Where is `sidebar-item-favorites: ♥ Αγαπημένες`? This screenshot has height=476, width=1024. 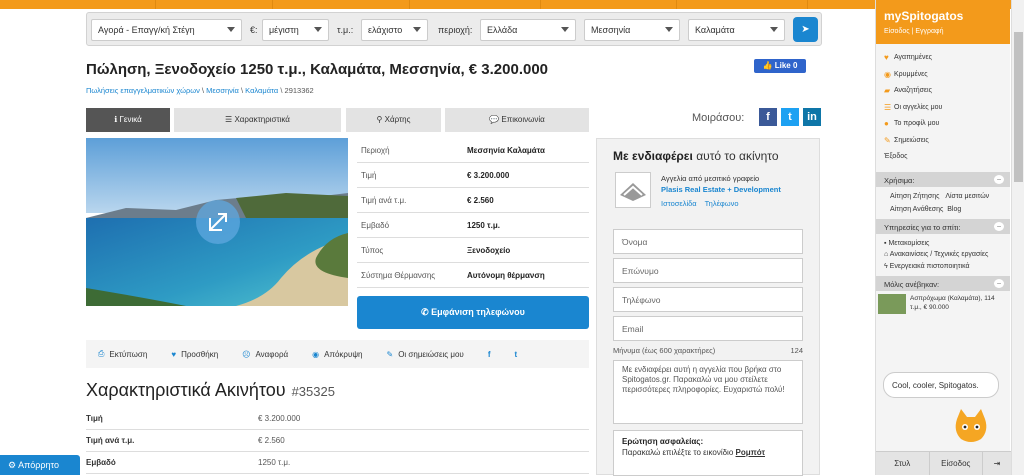 sidebar-item-favorites: ♥ Αγαπημένες is located at coordinates (943, 58).